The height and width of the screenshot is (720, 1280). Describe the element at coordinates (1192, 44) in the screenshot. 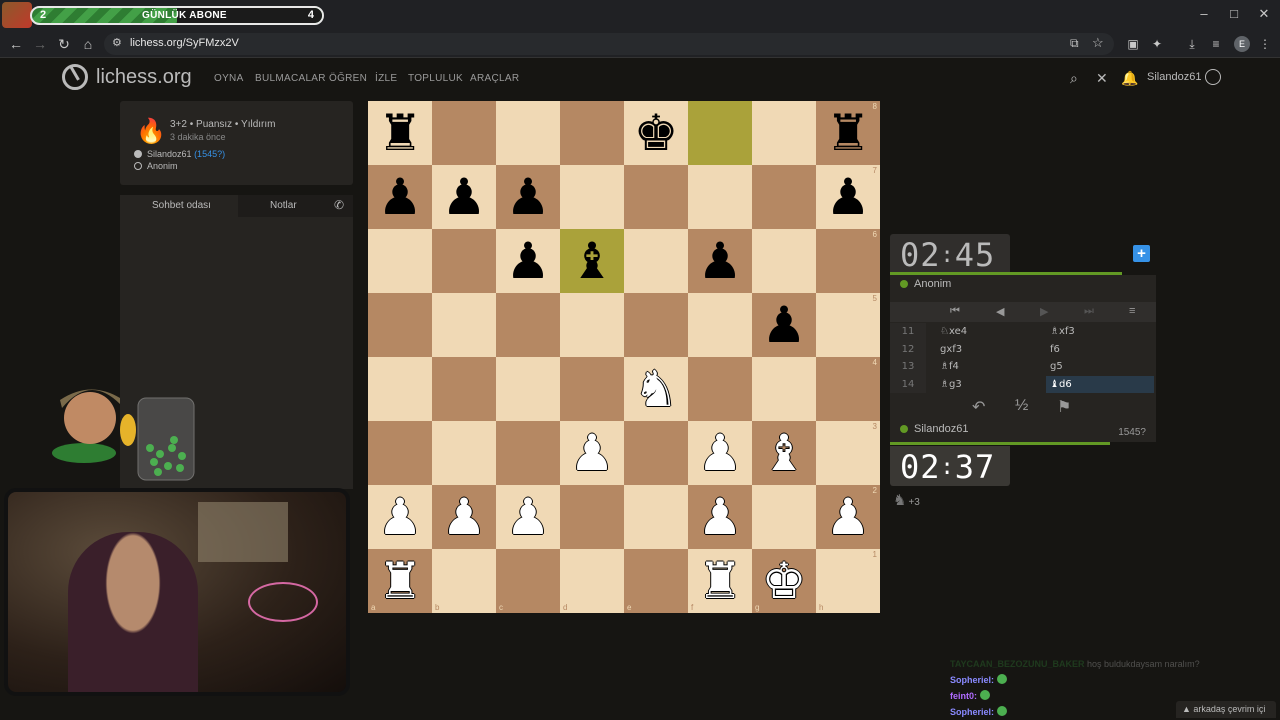

I see `download-icon: ⤓` at that location.